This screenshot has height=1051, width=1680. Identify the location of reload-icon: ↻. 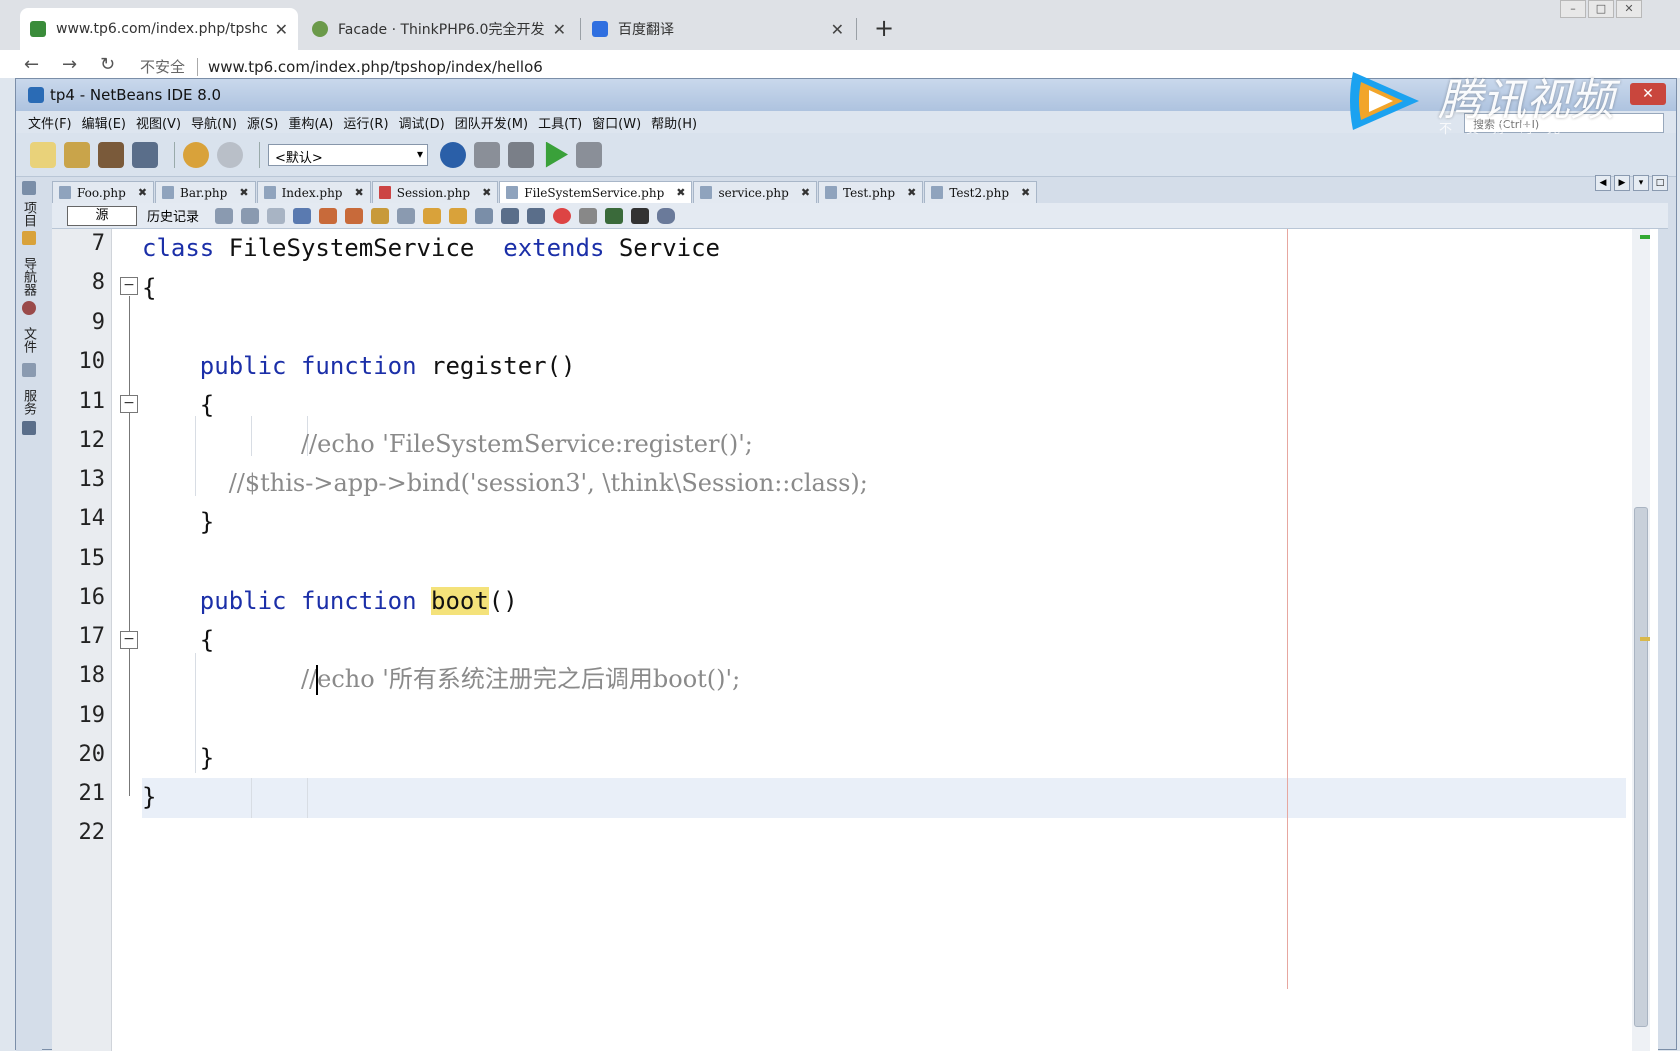
(107, 64).